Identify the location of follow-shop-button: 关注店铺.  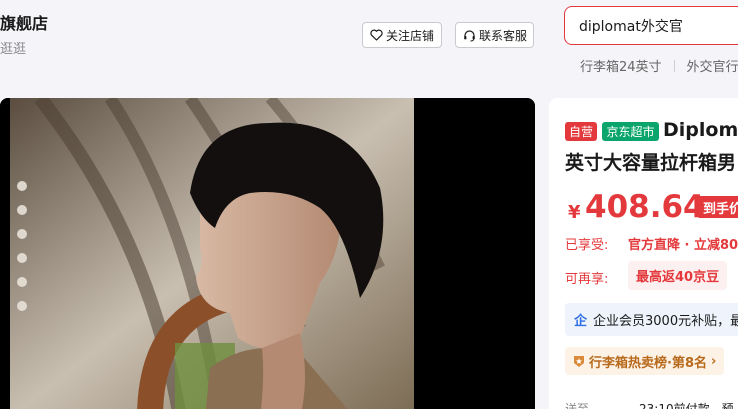
(402, 35).